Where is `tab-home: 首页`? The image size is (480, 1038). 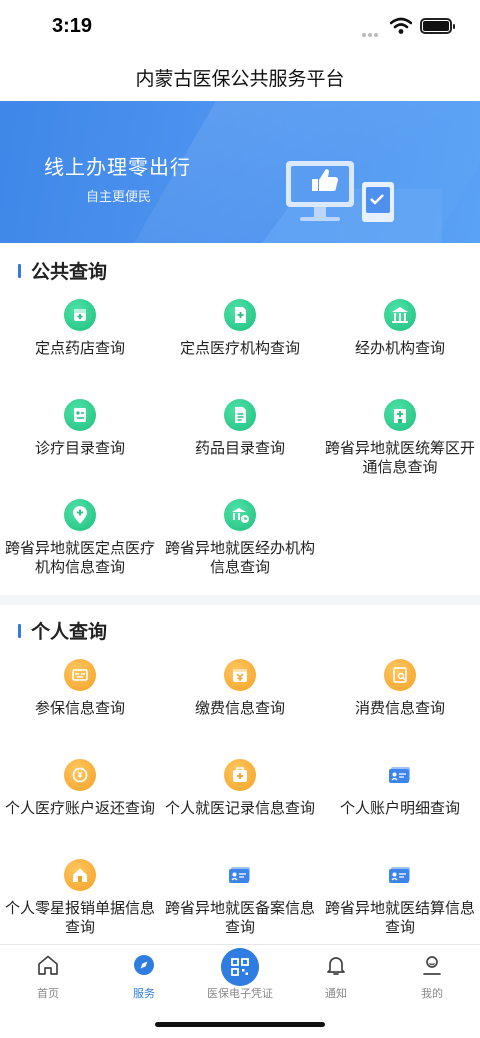
tab-home: 首页 is located at coordinates (48, 975).